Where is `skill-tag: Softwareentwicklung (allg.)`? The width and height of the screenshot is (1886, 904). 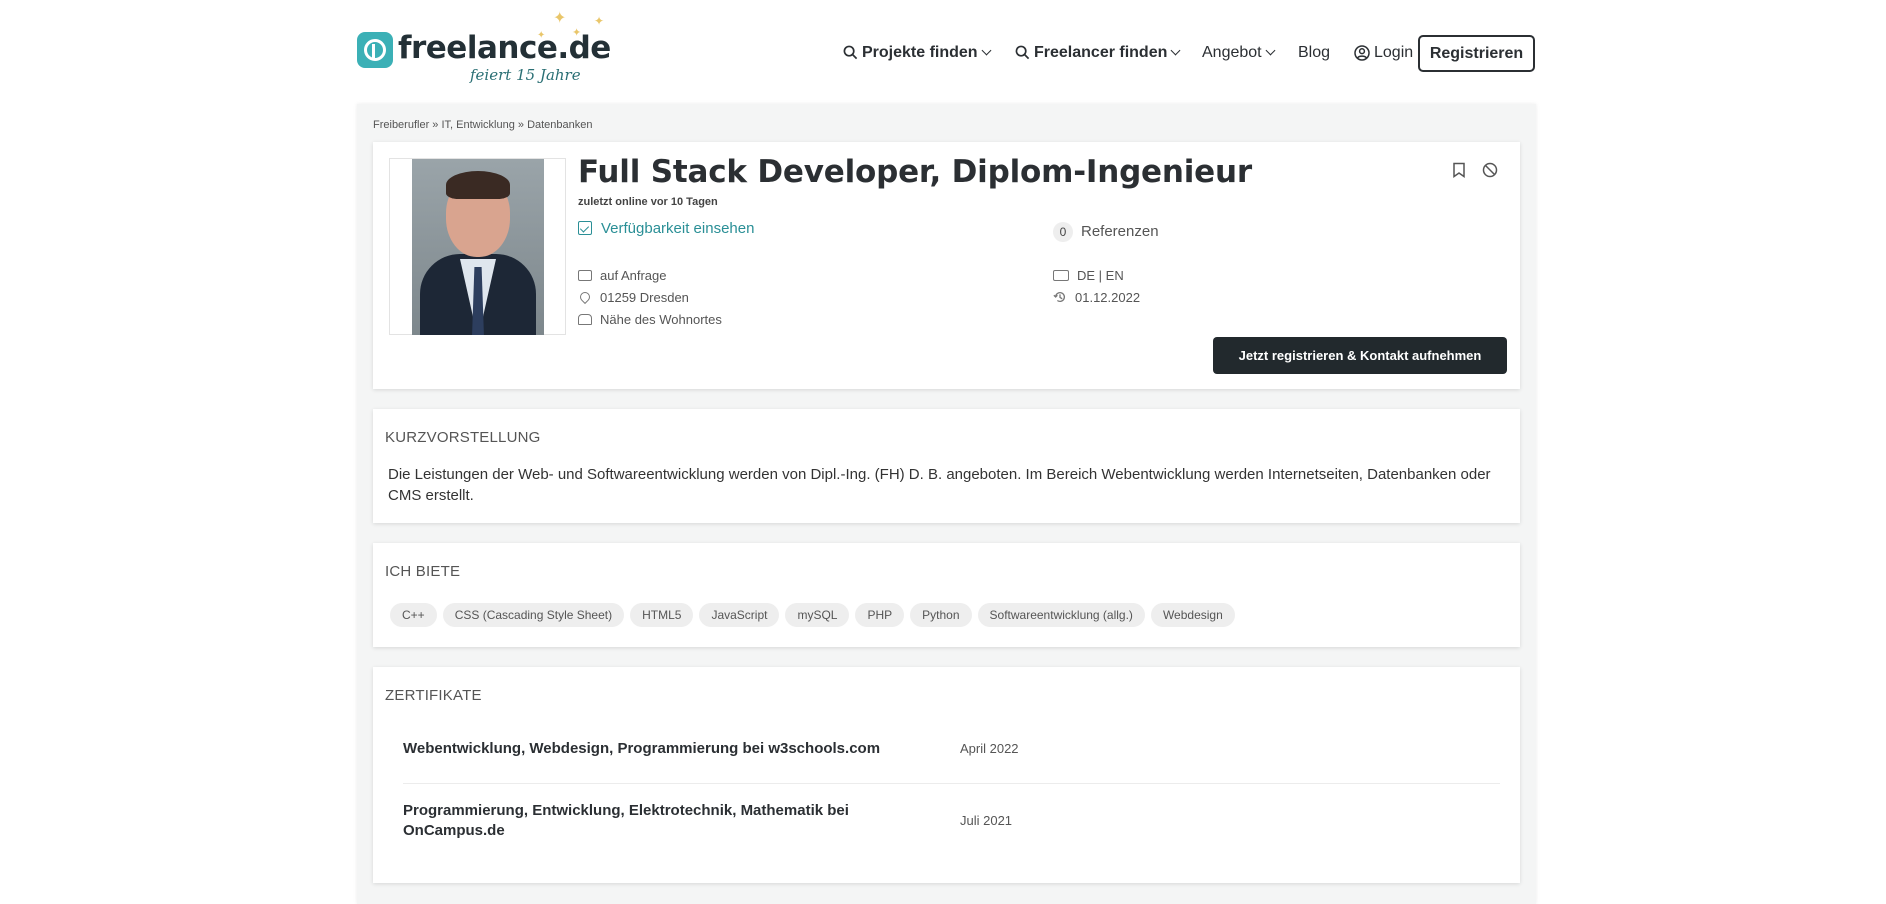 skill-tag: Softwareentwicklung (allg.) is located at coordinates (1061, 615).